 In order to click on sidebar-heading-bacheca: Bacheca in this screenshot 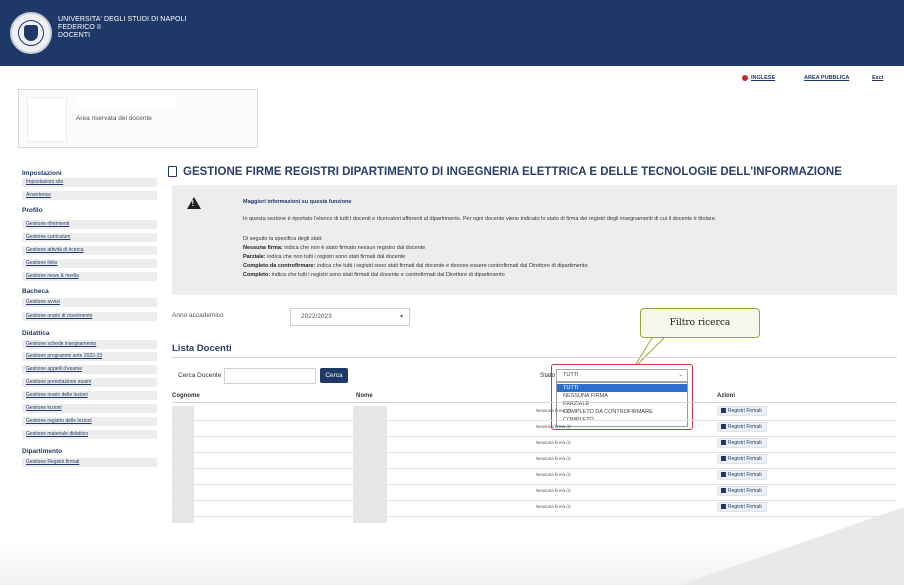, I will do `click(35, 291)`.